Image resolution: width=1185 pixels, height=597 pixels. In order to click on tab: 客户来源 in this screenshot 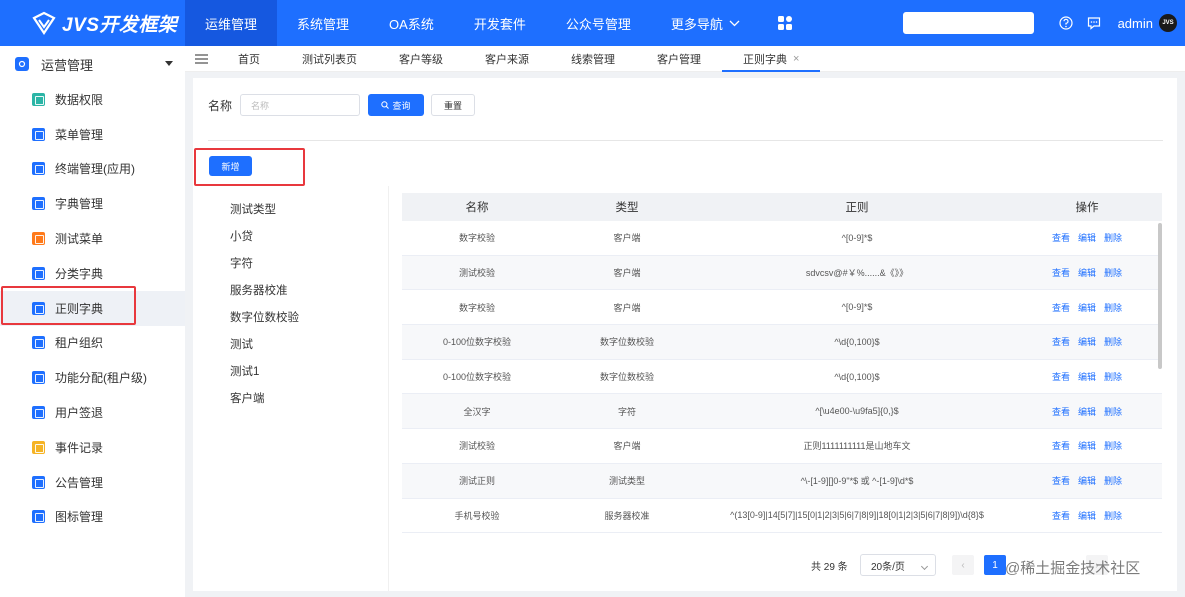, I will do `click(507, 59)`.